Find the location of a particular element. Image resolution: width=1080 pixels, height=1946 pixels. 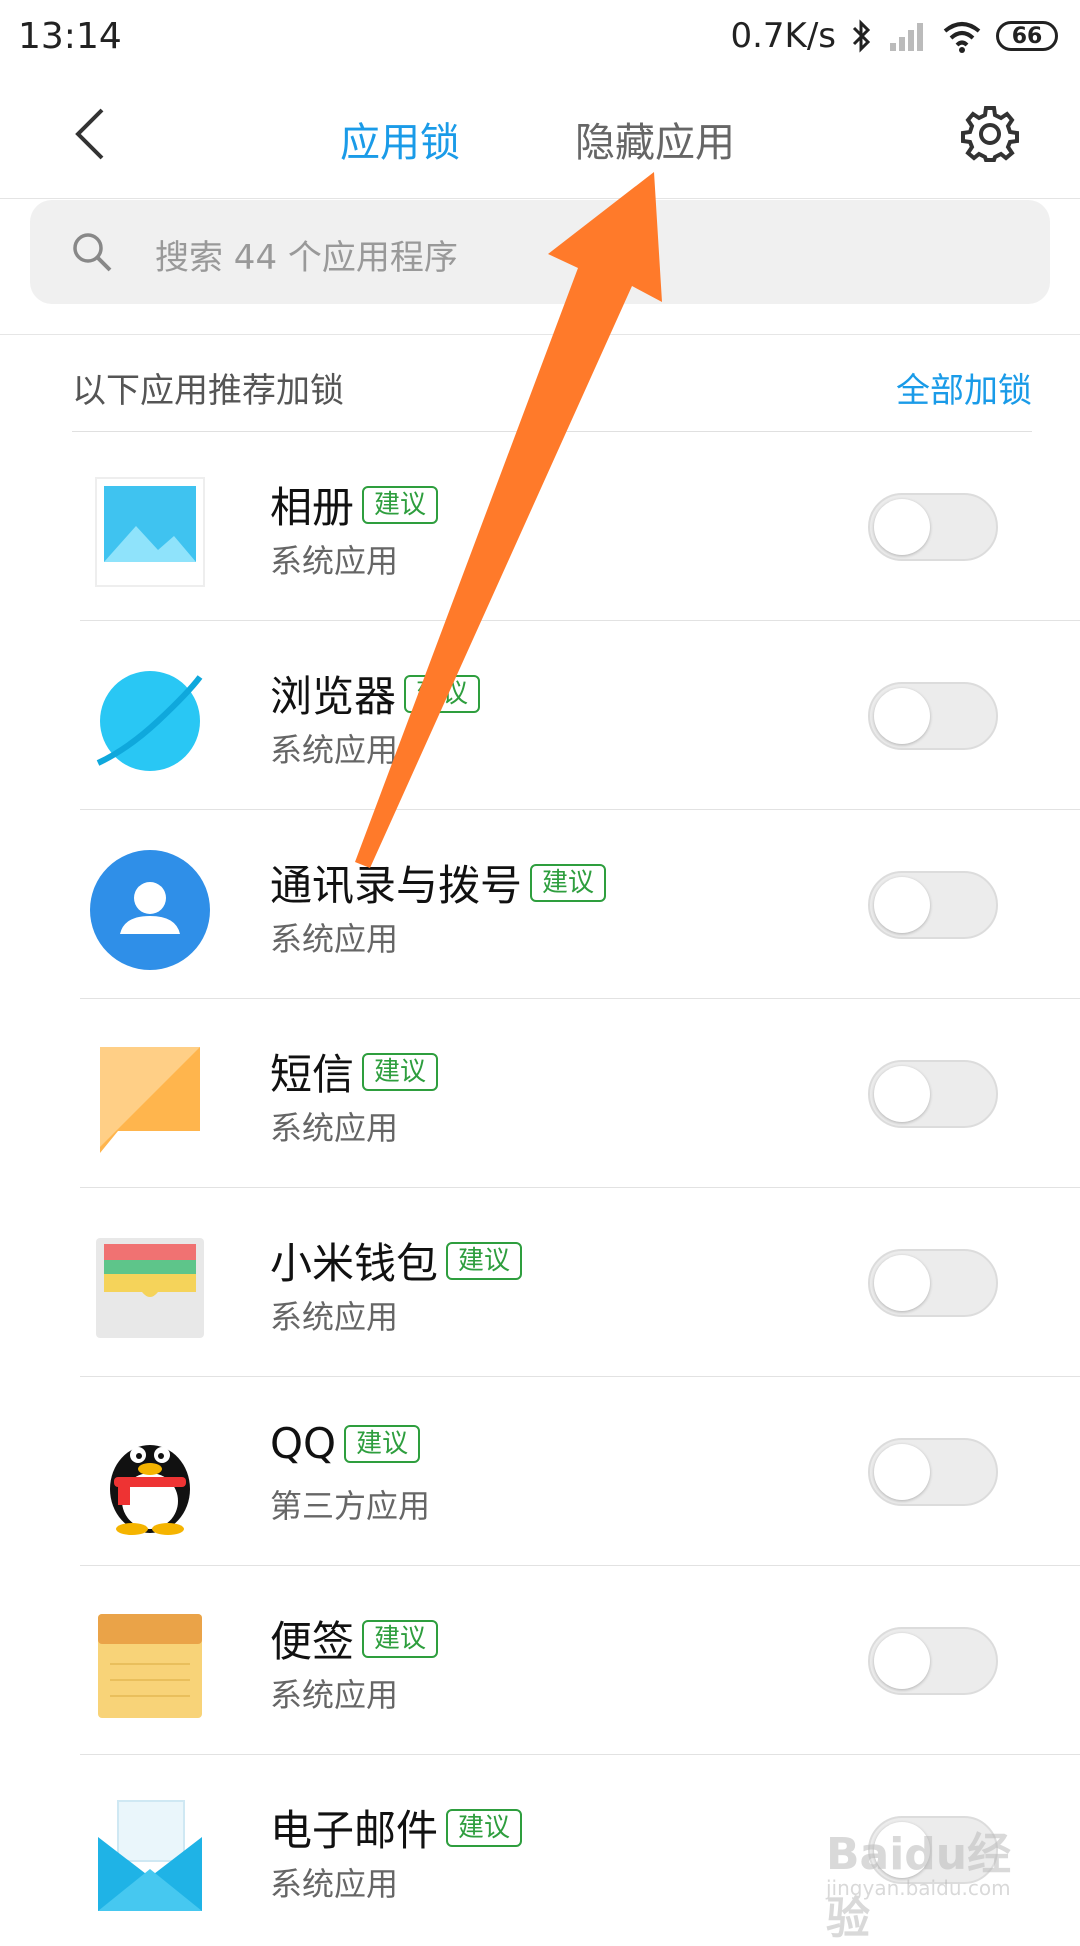

app-name: 通讯录与拨号 建议 is located at coordinates (438, 882).